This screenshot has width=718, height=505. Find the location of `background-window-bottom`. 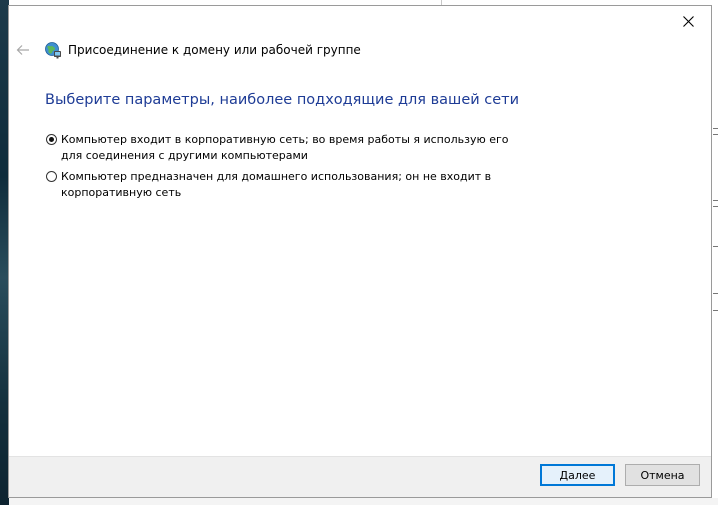

background-window-bottom is located at coordinates (363, 501).